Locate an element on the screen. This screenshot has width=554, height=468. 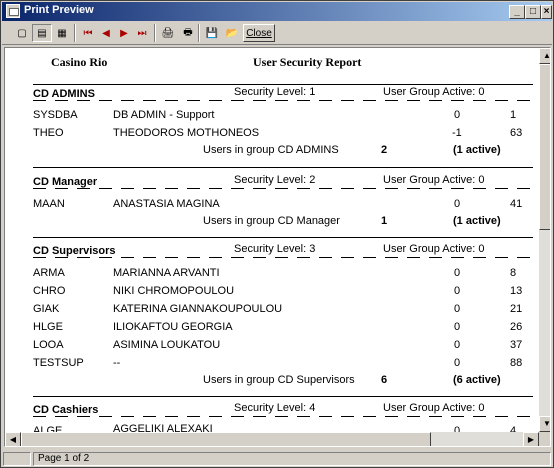
scroll-left-icon: ◀ is located at coordinates (13, 439).